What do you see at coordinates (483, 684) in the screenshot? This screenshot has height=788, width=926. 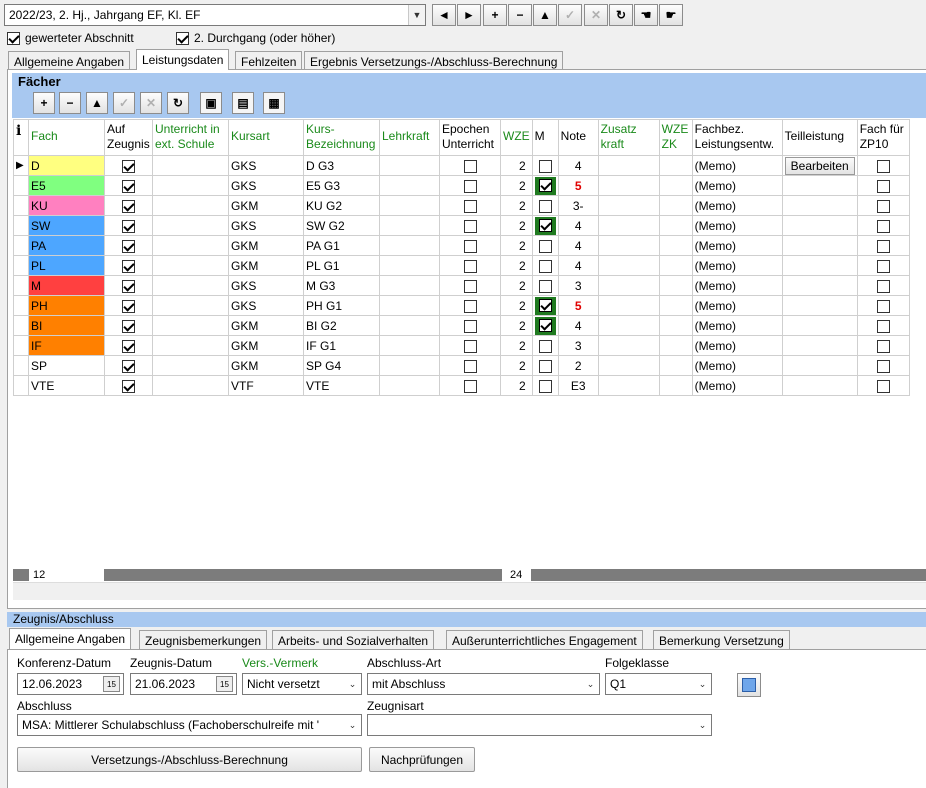 I see `abschluss-art-combo: mit Abschluss ⌄` at bounding box center [483, 684].